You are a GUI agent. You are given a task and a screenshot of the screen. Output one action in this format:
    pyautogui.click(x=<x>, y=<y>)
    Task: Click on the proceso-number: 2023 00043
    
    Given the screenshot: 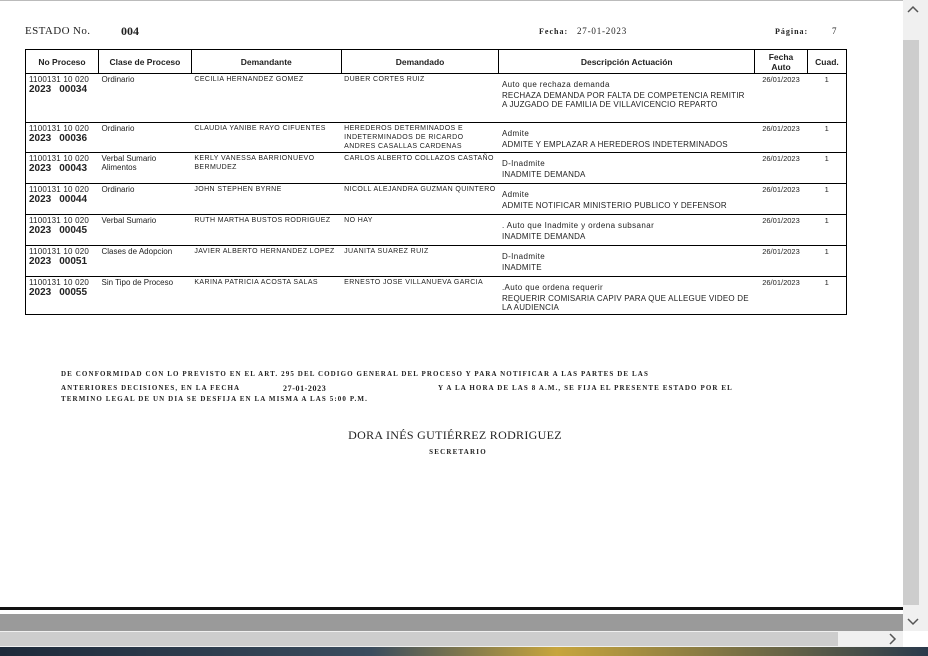 What is the action you would take?
    pyautogui.click(x=62, y=169)
    